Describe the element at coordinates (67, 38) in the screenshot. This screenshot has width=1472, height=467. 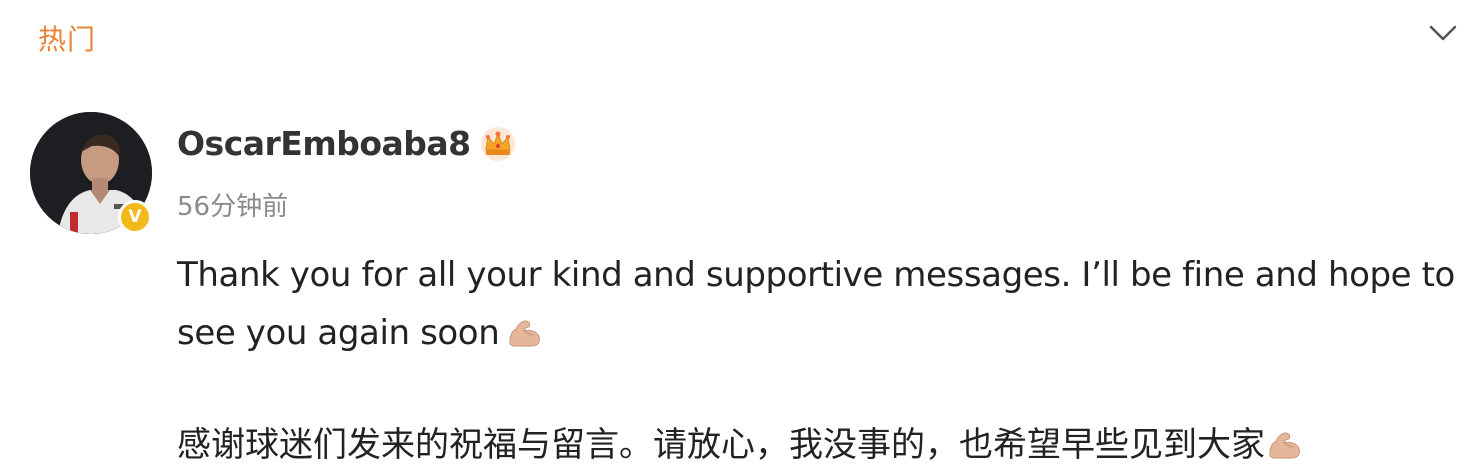
I see `hot-tab: 热门` at that location.